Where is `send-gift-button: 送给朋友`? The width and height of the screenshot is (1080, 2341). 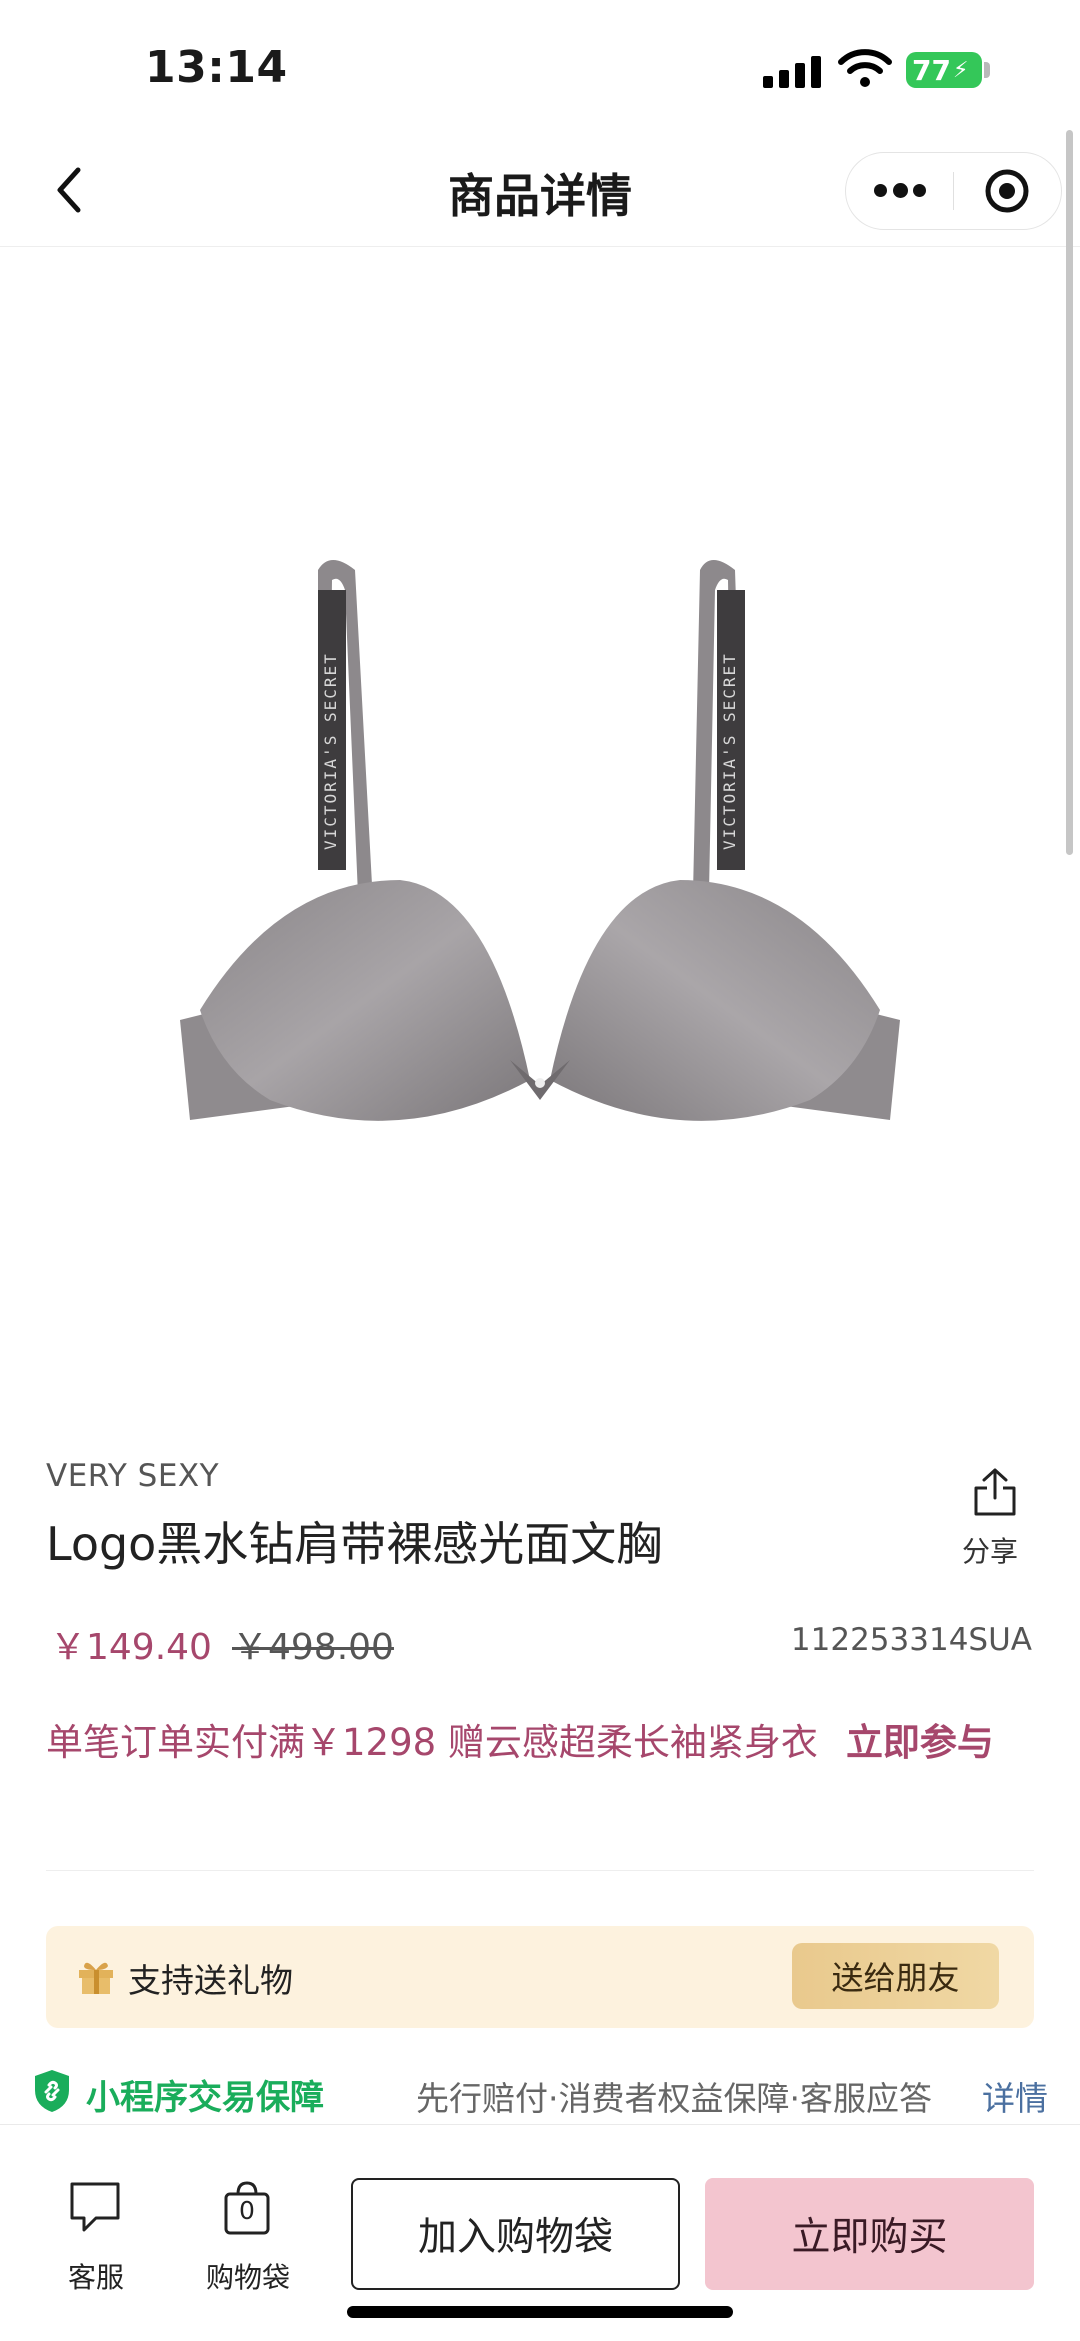
send-gift-button: 送给朋友 is located at coordinates (895, 1976).